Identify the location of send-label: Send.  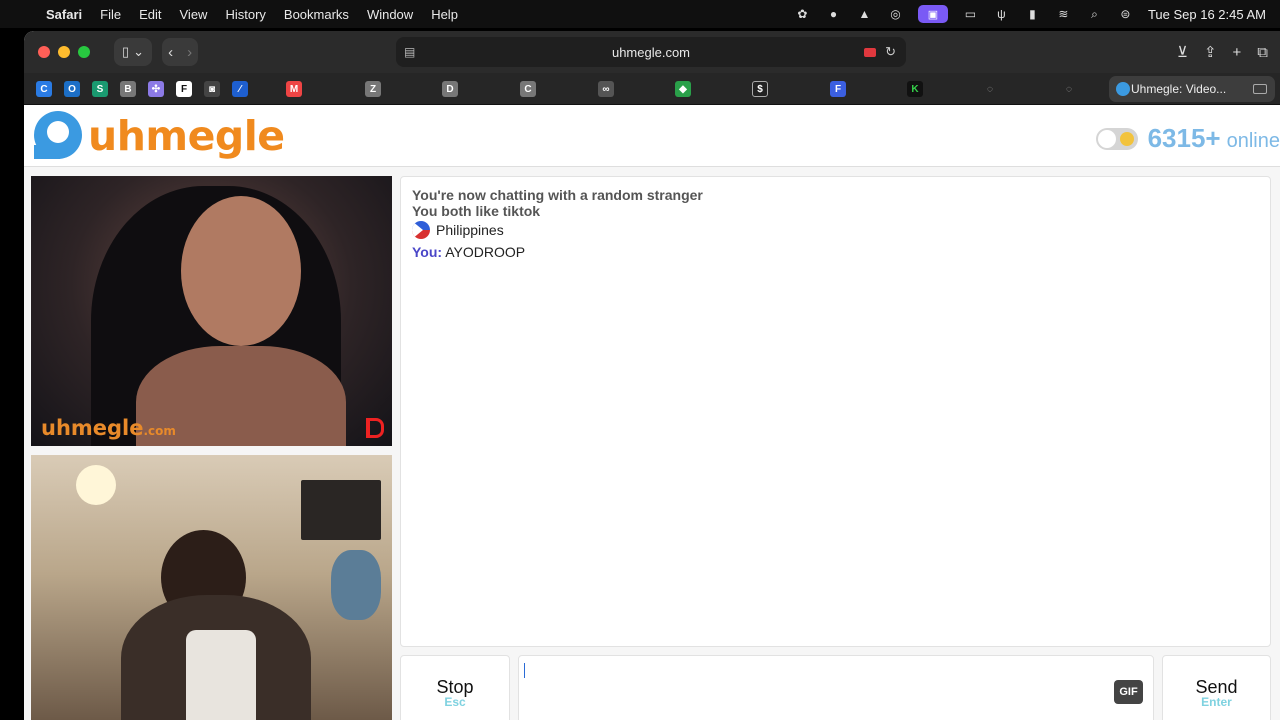
(1216, 687).